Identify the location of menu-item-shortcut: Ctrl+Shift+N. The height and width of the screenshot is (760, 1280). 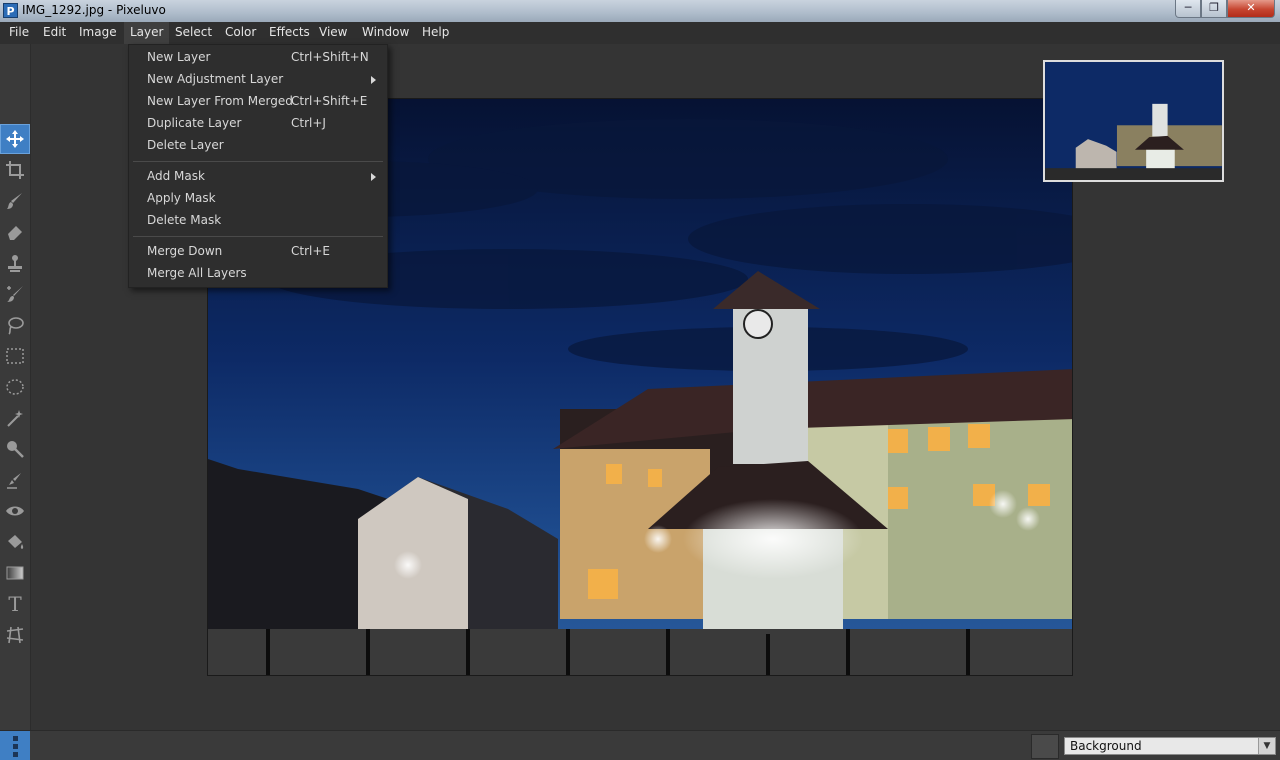
(330, 57).